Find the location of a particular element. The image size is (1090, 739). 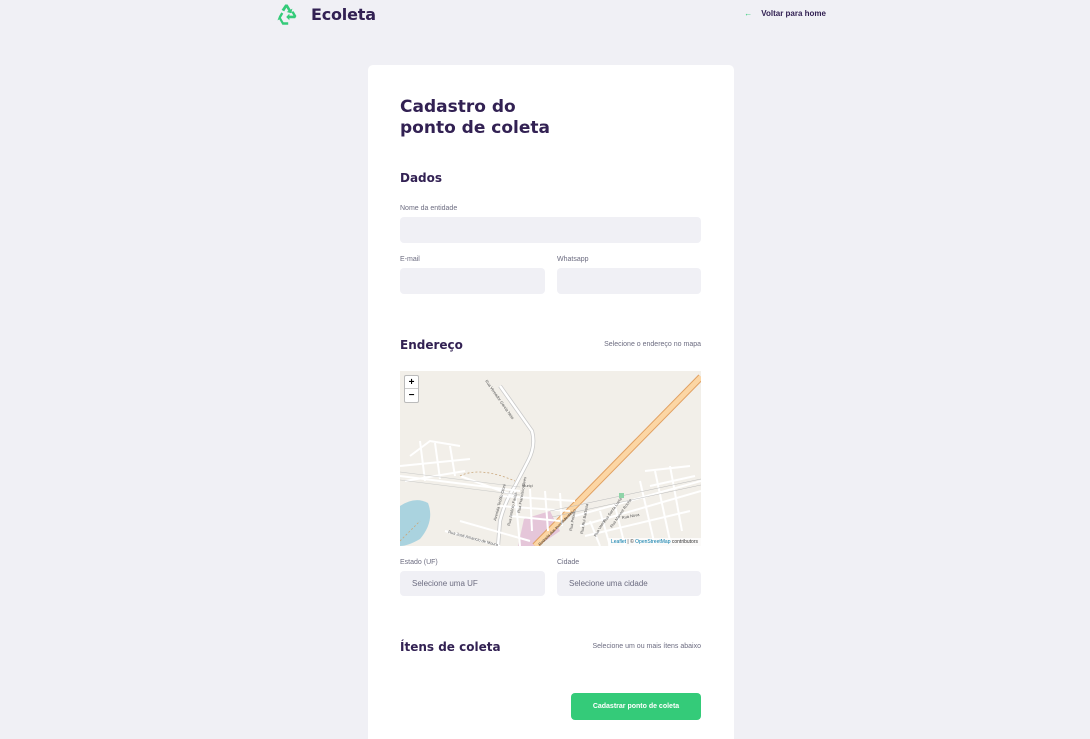

section-itens-title: Ítens de coleta is located at coordinates (450, 647).